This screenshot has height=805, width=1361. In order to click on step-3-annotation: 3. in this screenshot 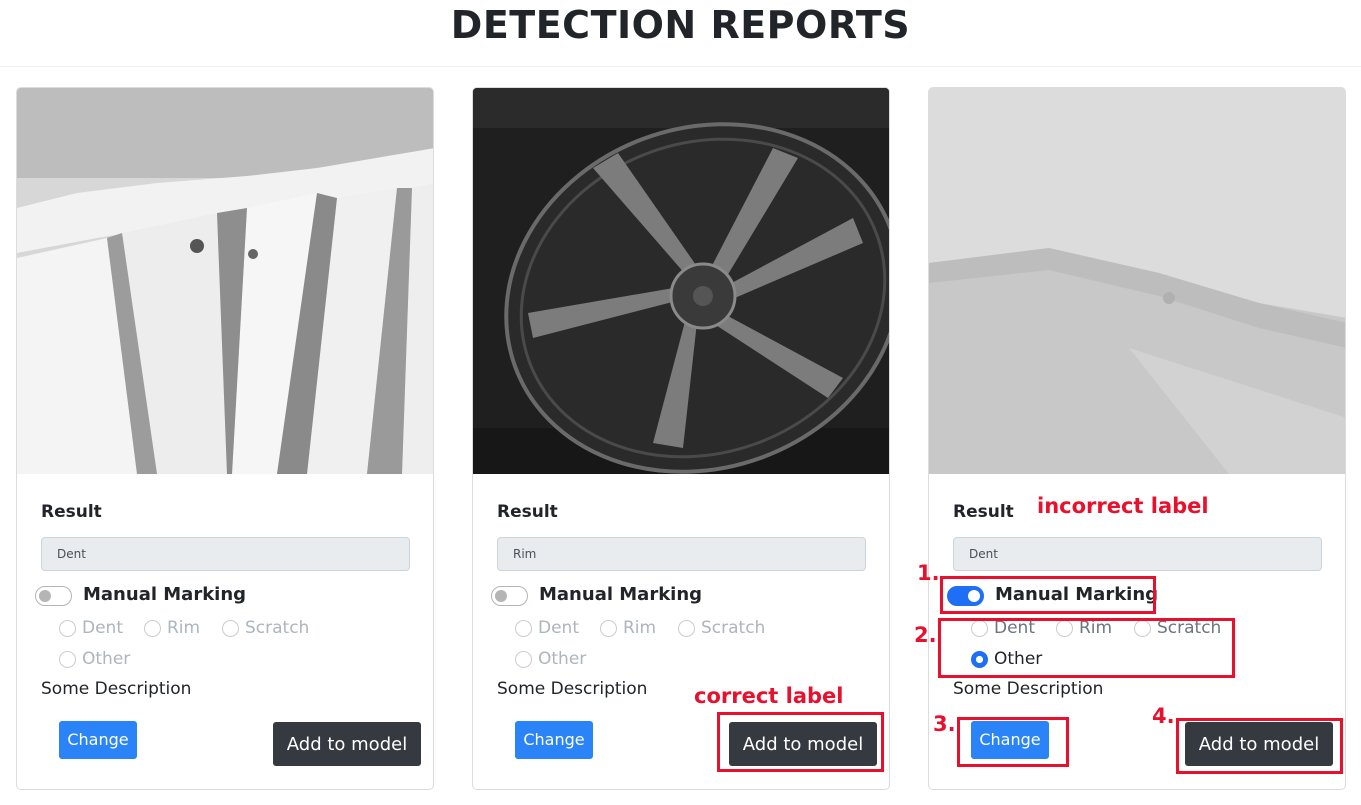, I will do `click(944, 724)`.